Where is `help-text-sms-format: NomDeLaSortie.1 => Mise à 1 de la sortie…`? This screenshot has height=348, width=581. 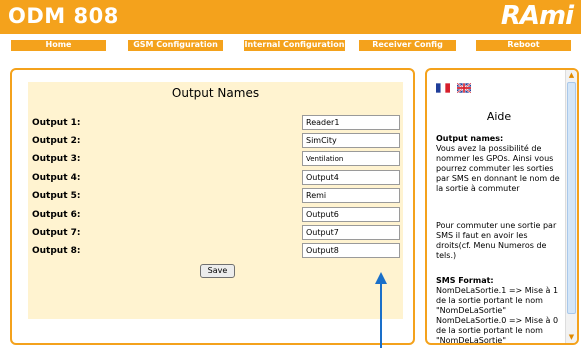
help-text-sms-format: NomDeLaSortie.1 => Mise à 1 de la sortie… is located at coordinates (497, 314).